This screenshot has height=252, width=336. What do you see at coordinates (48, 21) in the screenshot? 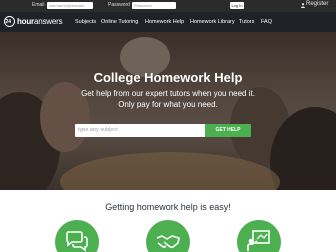
I see `logo-answers: answers` at bounding box center [48, 21].